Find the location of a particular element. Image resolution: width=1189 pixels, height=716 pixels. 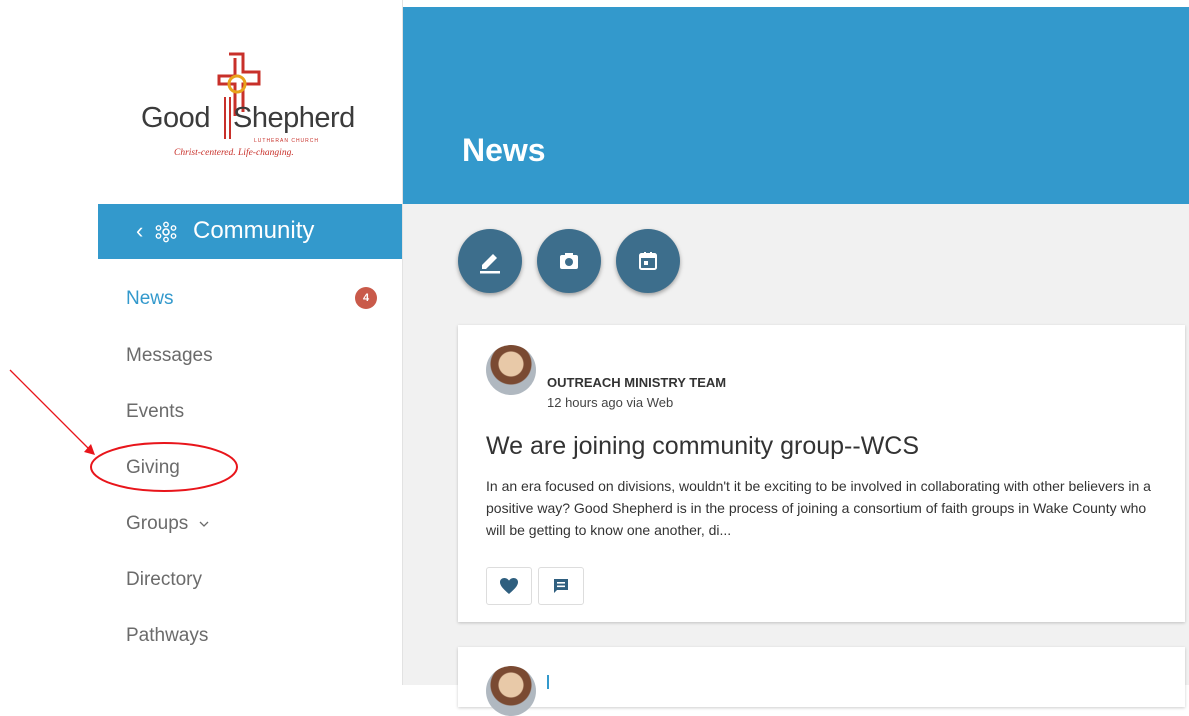

community-label: Community is located at coordinates (254, 230).